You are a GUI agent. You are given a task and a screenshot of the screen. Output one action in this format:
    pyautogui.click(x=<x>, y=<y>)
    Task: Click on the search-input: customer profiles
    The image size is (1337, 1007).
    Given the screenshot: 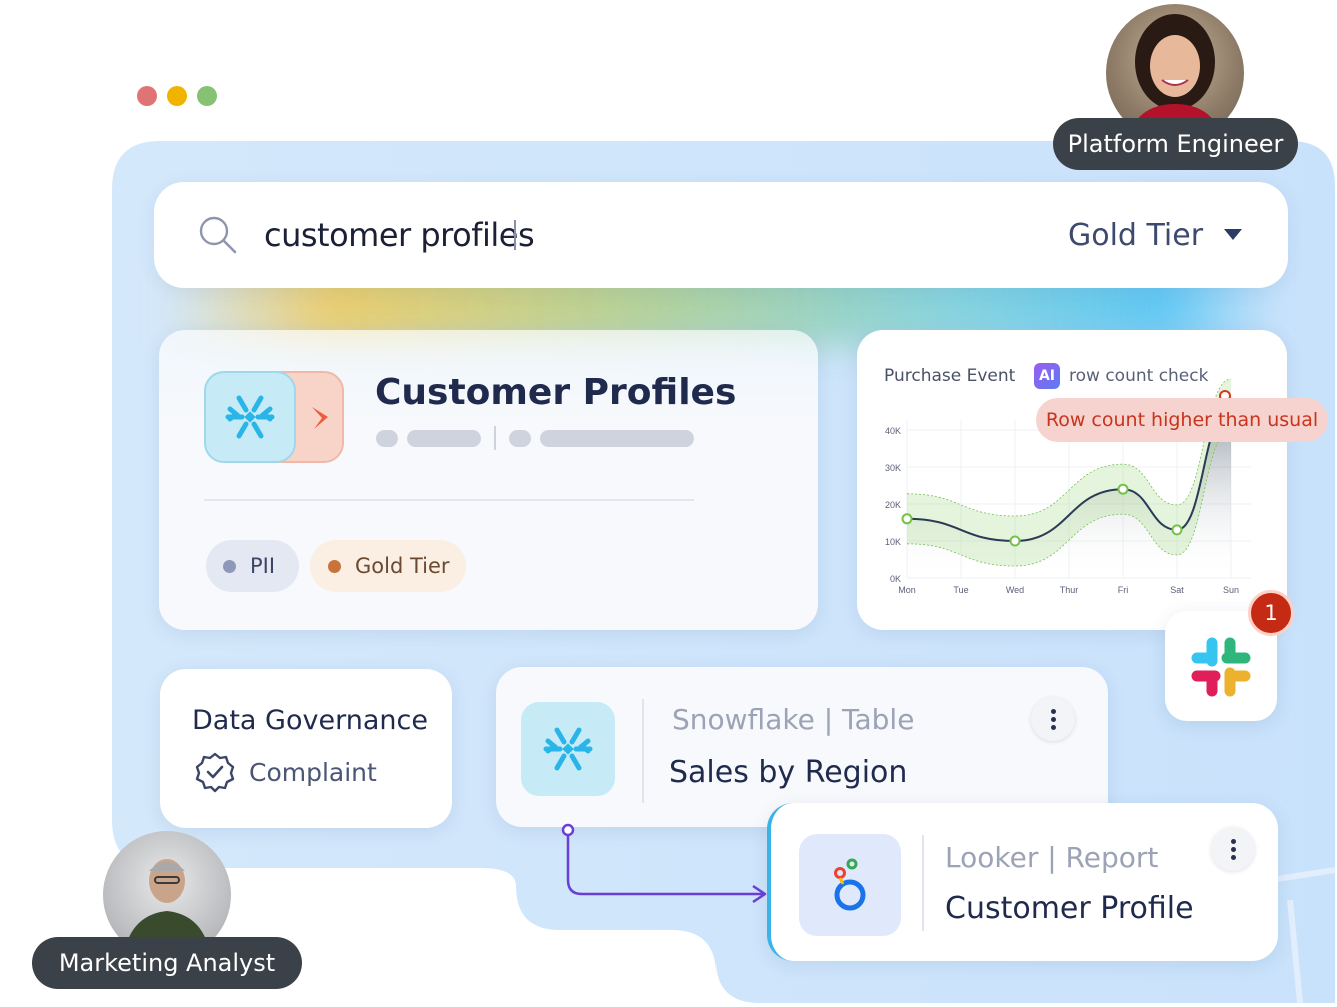 What is the action you would take?
    pyautogui.click(x=399, y=235)
    